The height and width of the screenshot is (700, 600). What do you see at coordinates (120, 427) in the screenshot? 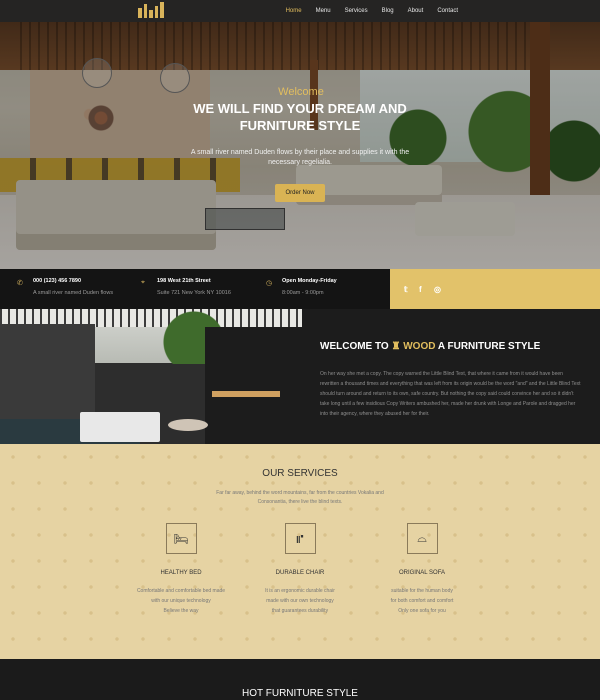
I see `sofa` at bounding box center [120, 427].